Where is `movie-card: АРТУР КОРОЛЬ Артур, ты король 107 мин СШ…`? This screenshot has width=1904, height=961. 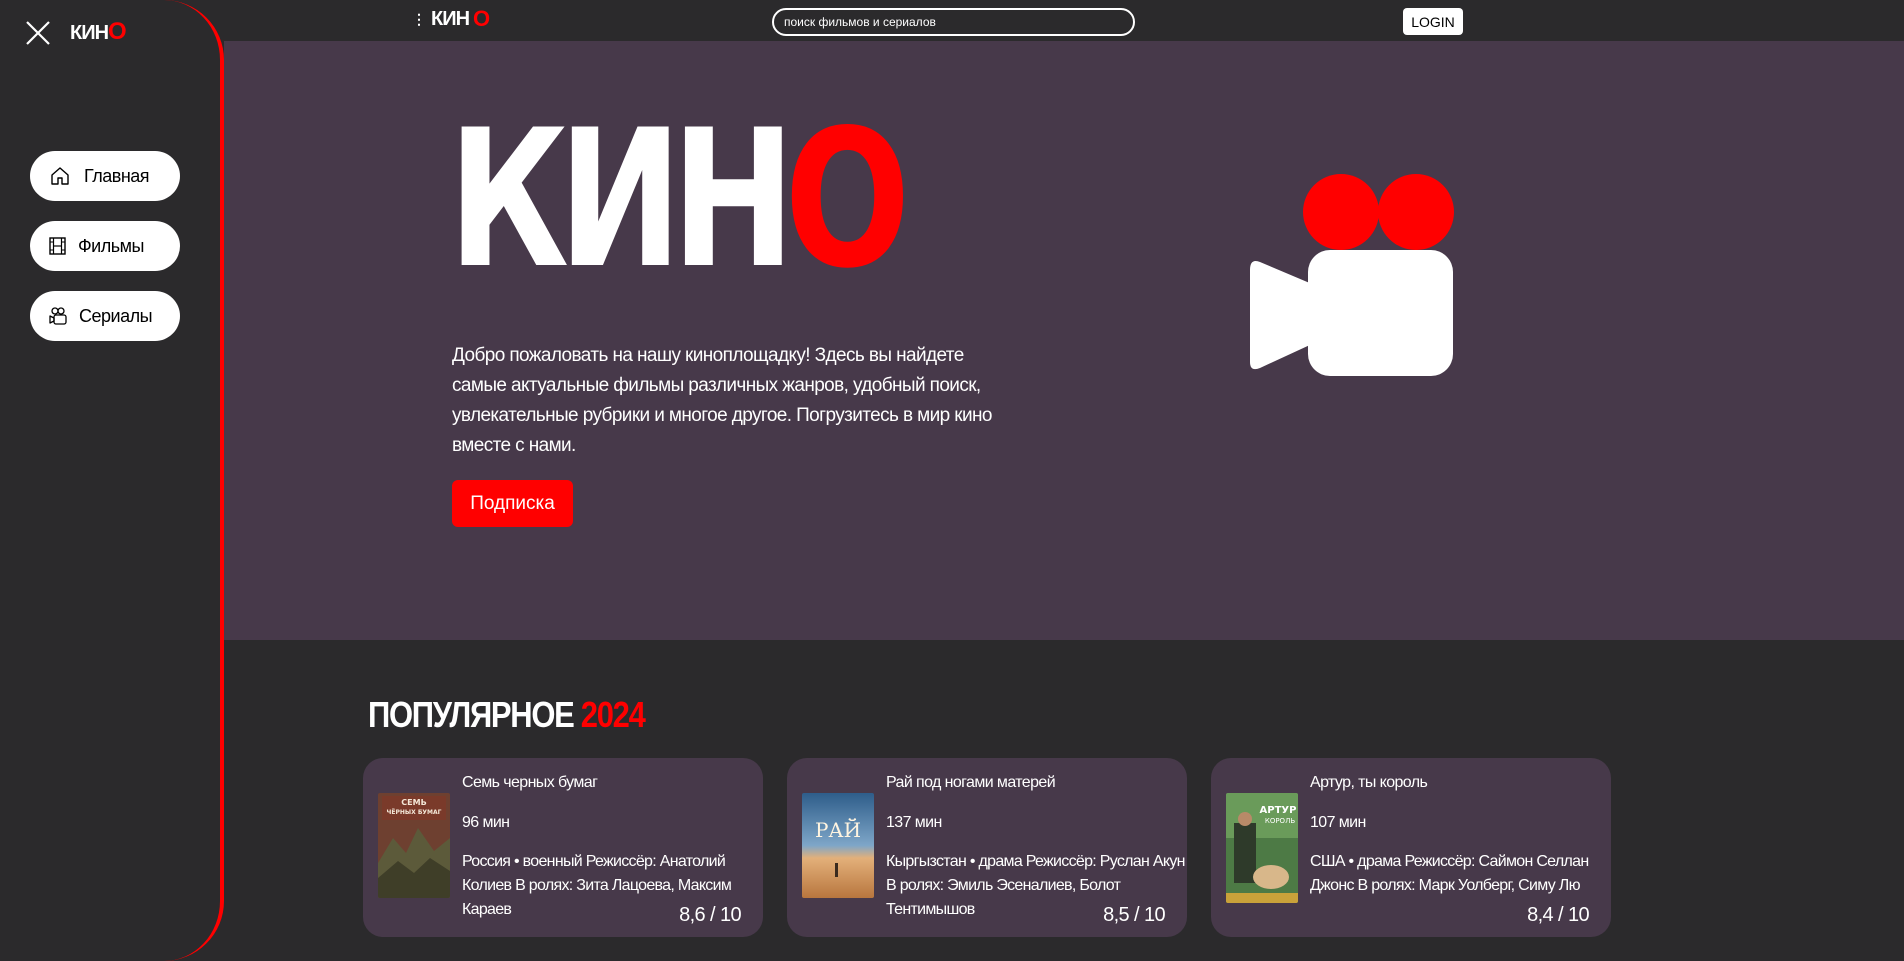 movie-card: АРТУР КОРОЛЬ Артур, ты король 107 мин СШ… is located at coordinates (1411, 847).